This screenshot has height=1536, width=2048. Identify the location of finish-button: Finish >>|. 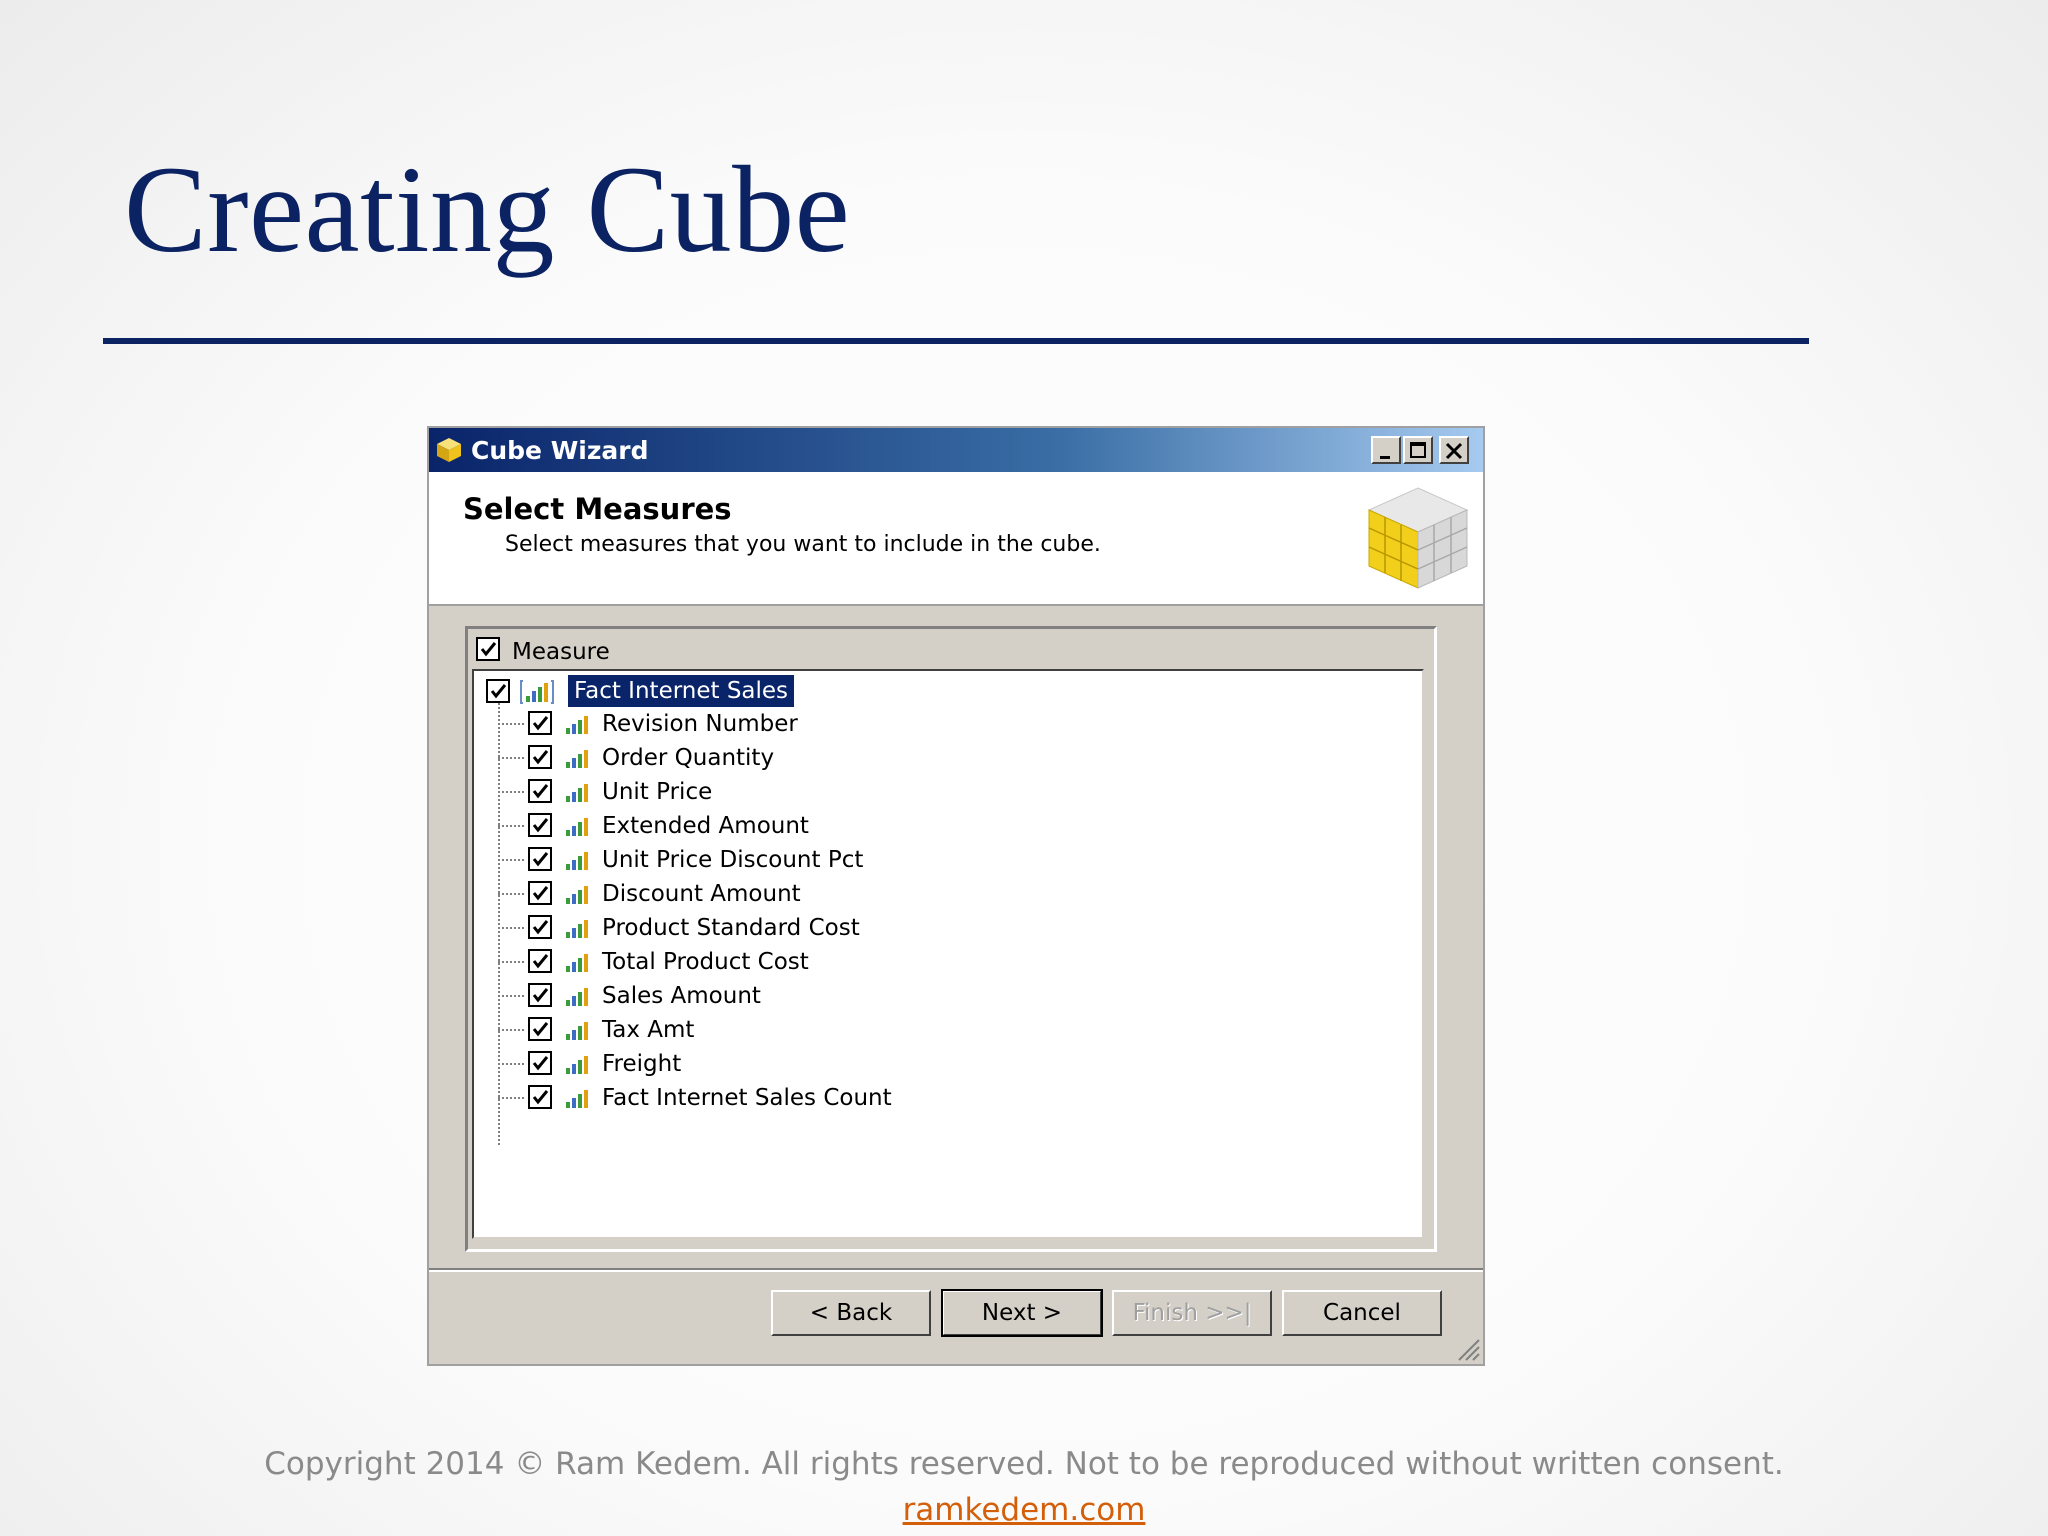
(1192, 1313).